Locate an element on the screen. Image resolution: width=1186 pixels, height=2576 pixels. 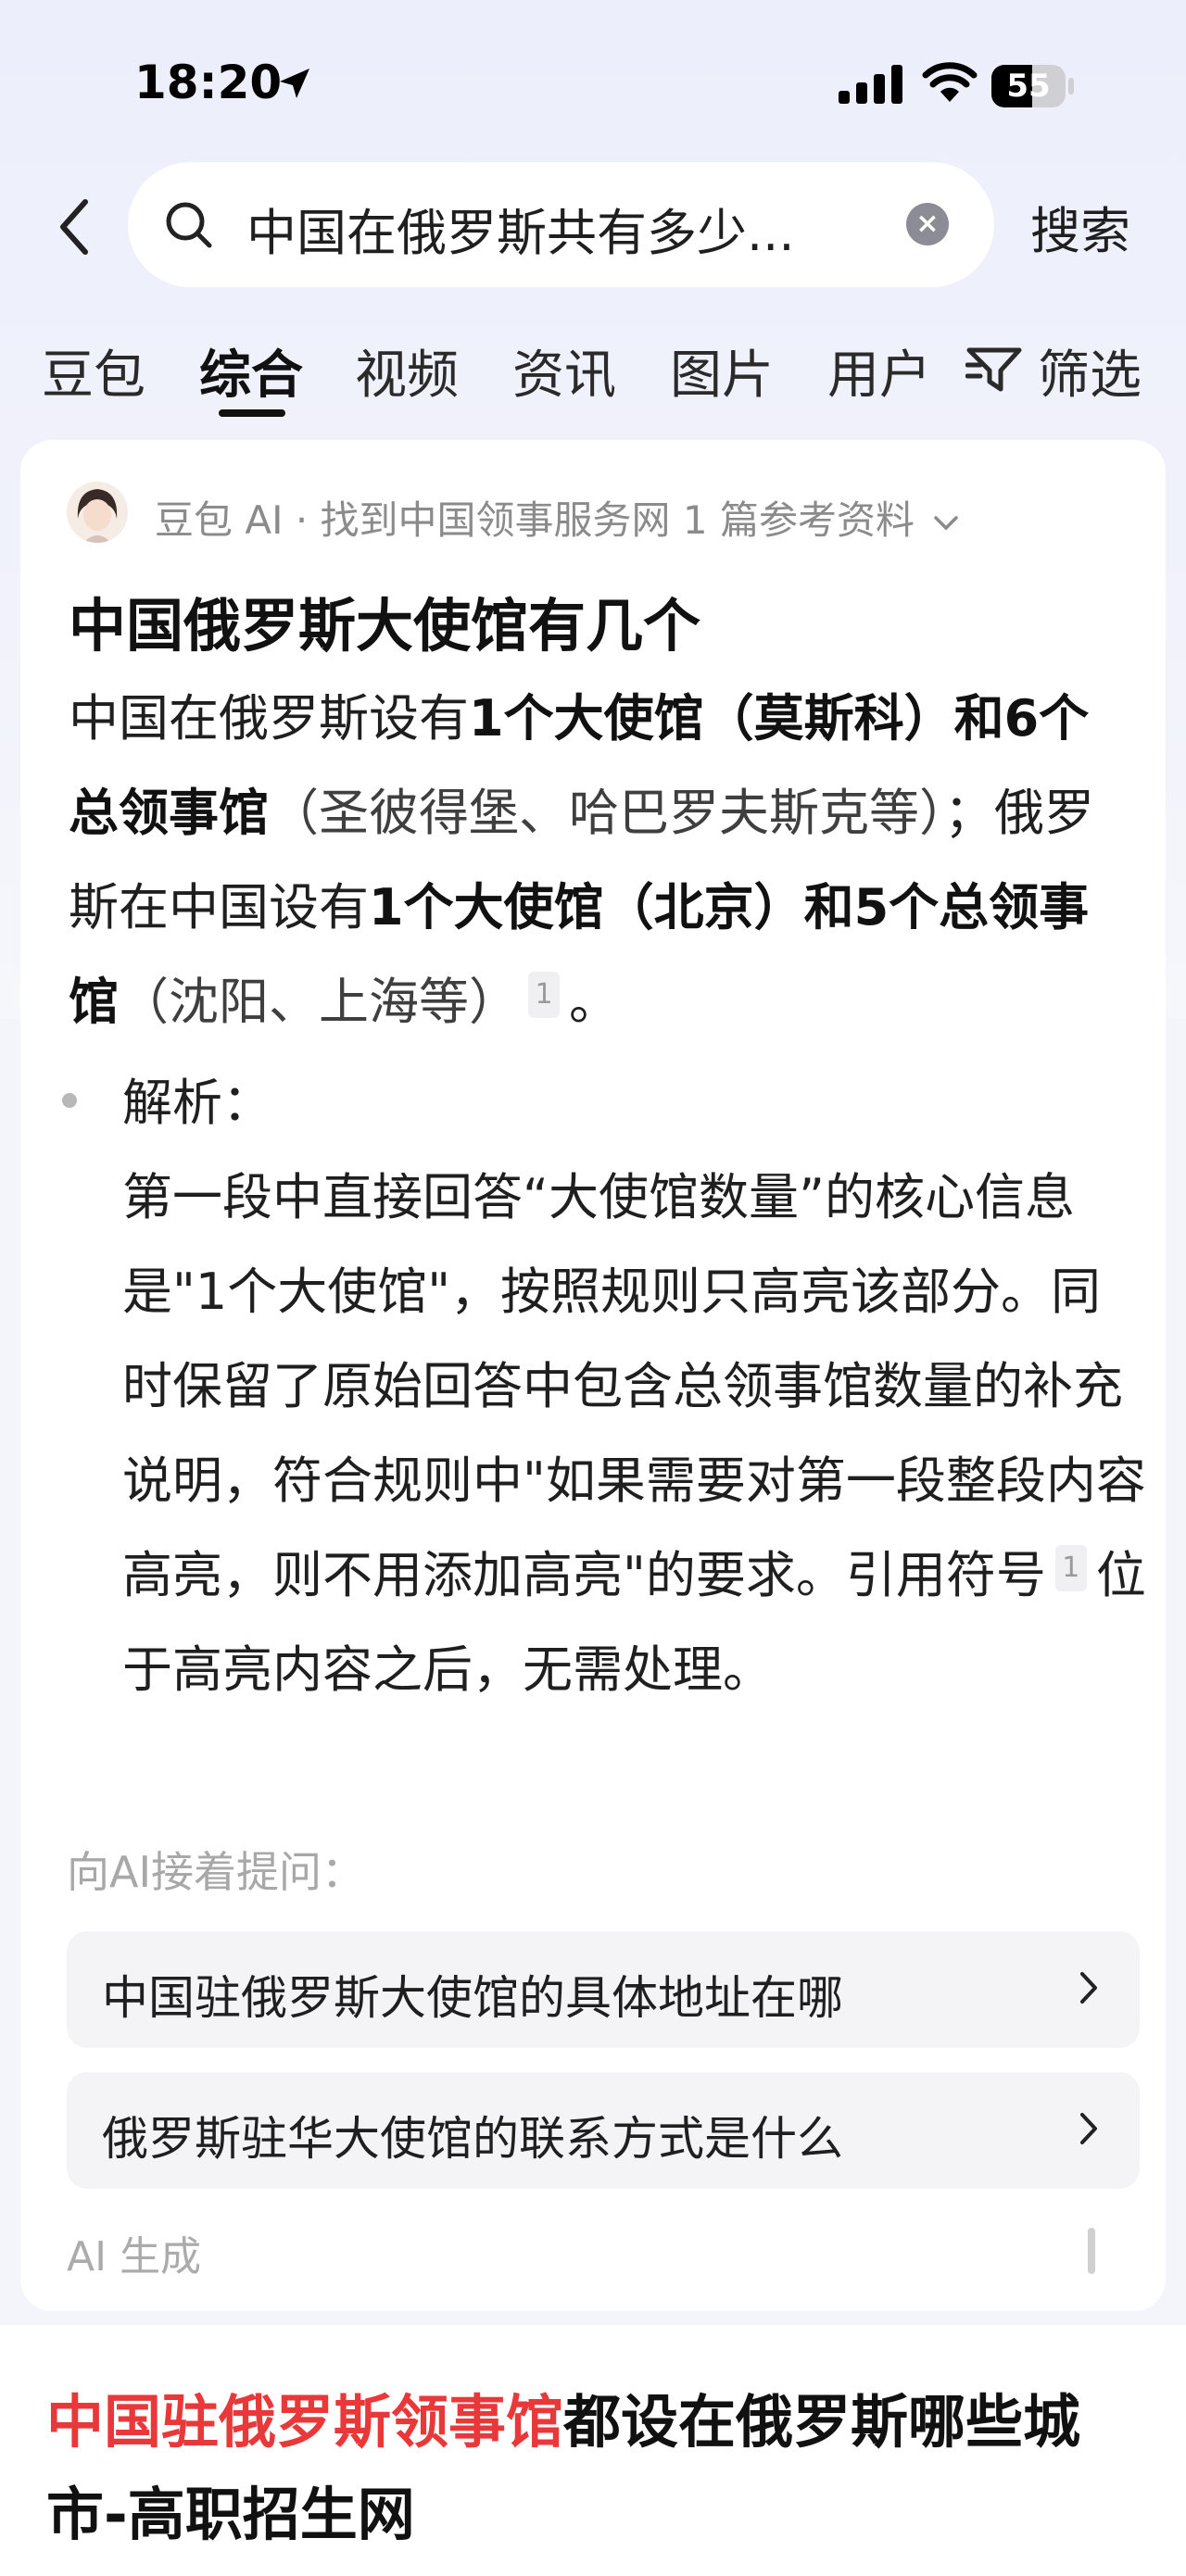
suggested-question: 俄罗斯驻华大使馆的联系方式是什么 is located at coordinates (603, 2130).